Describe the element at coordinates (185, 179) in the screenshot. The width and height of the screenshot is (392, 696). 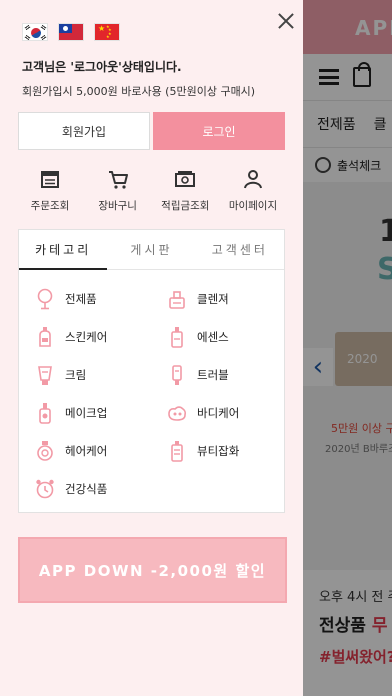
I see `money-icon` at that location.